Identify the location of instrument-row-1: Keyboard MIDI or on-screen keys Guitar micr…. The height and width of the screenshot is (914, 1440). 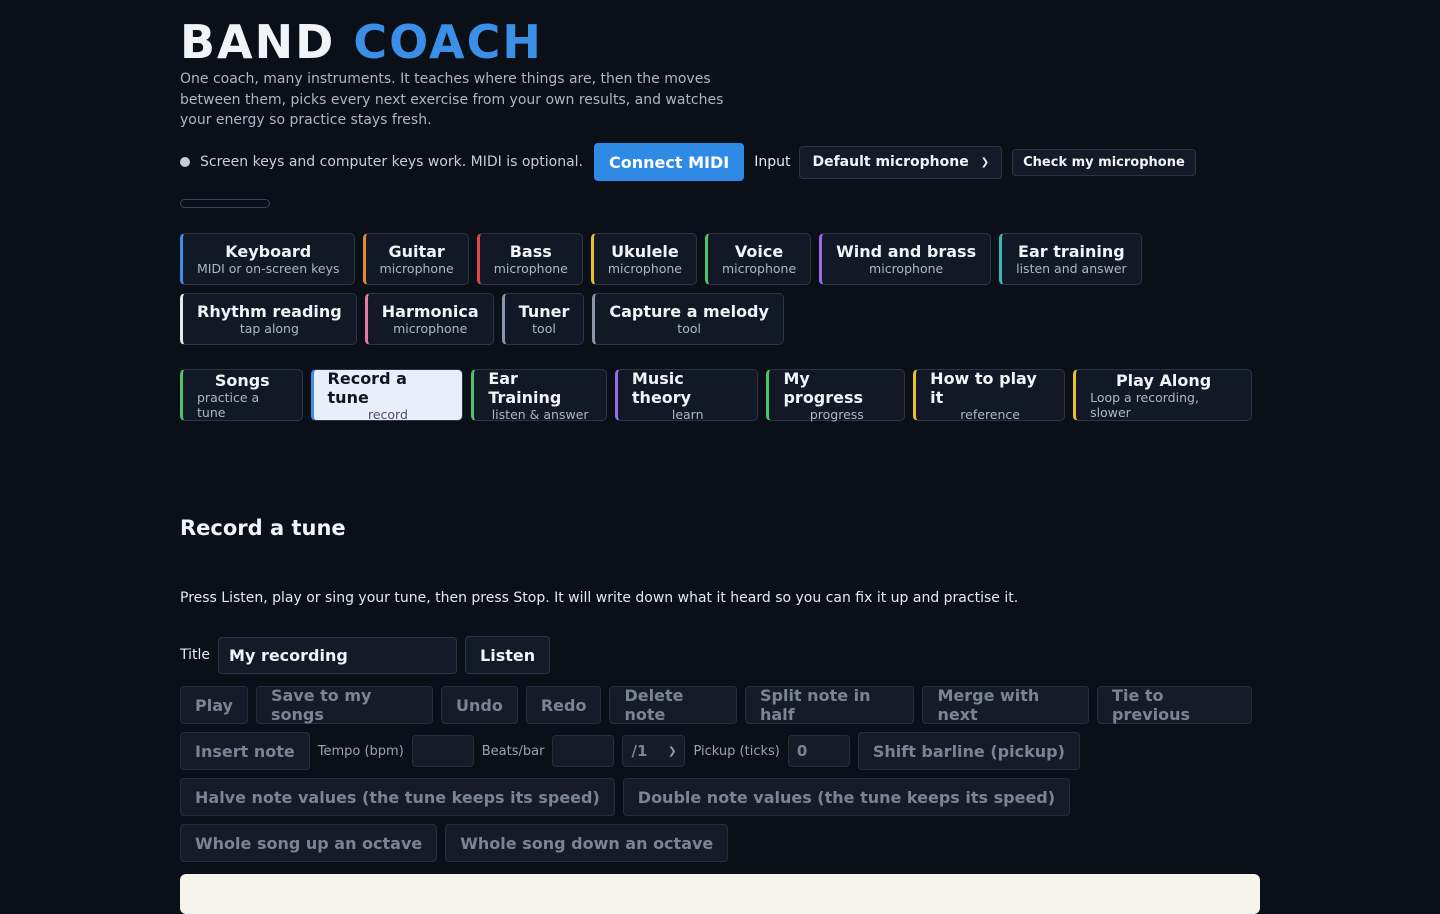
(665, 259).